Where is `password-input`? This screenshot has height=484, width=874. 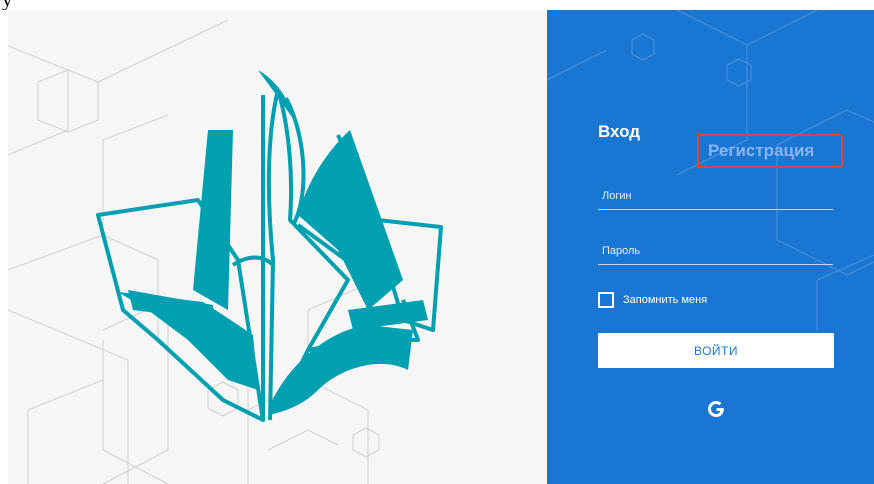
password-input is located at coordinates (715, 251).